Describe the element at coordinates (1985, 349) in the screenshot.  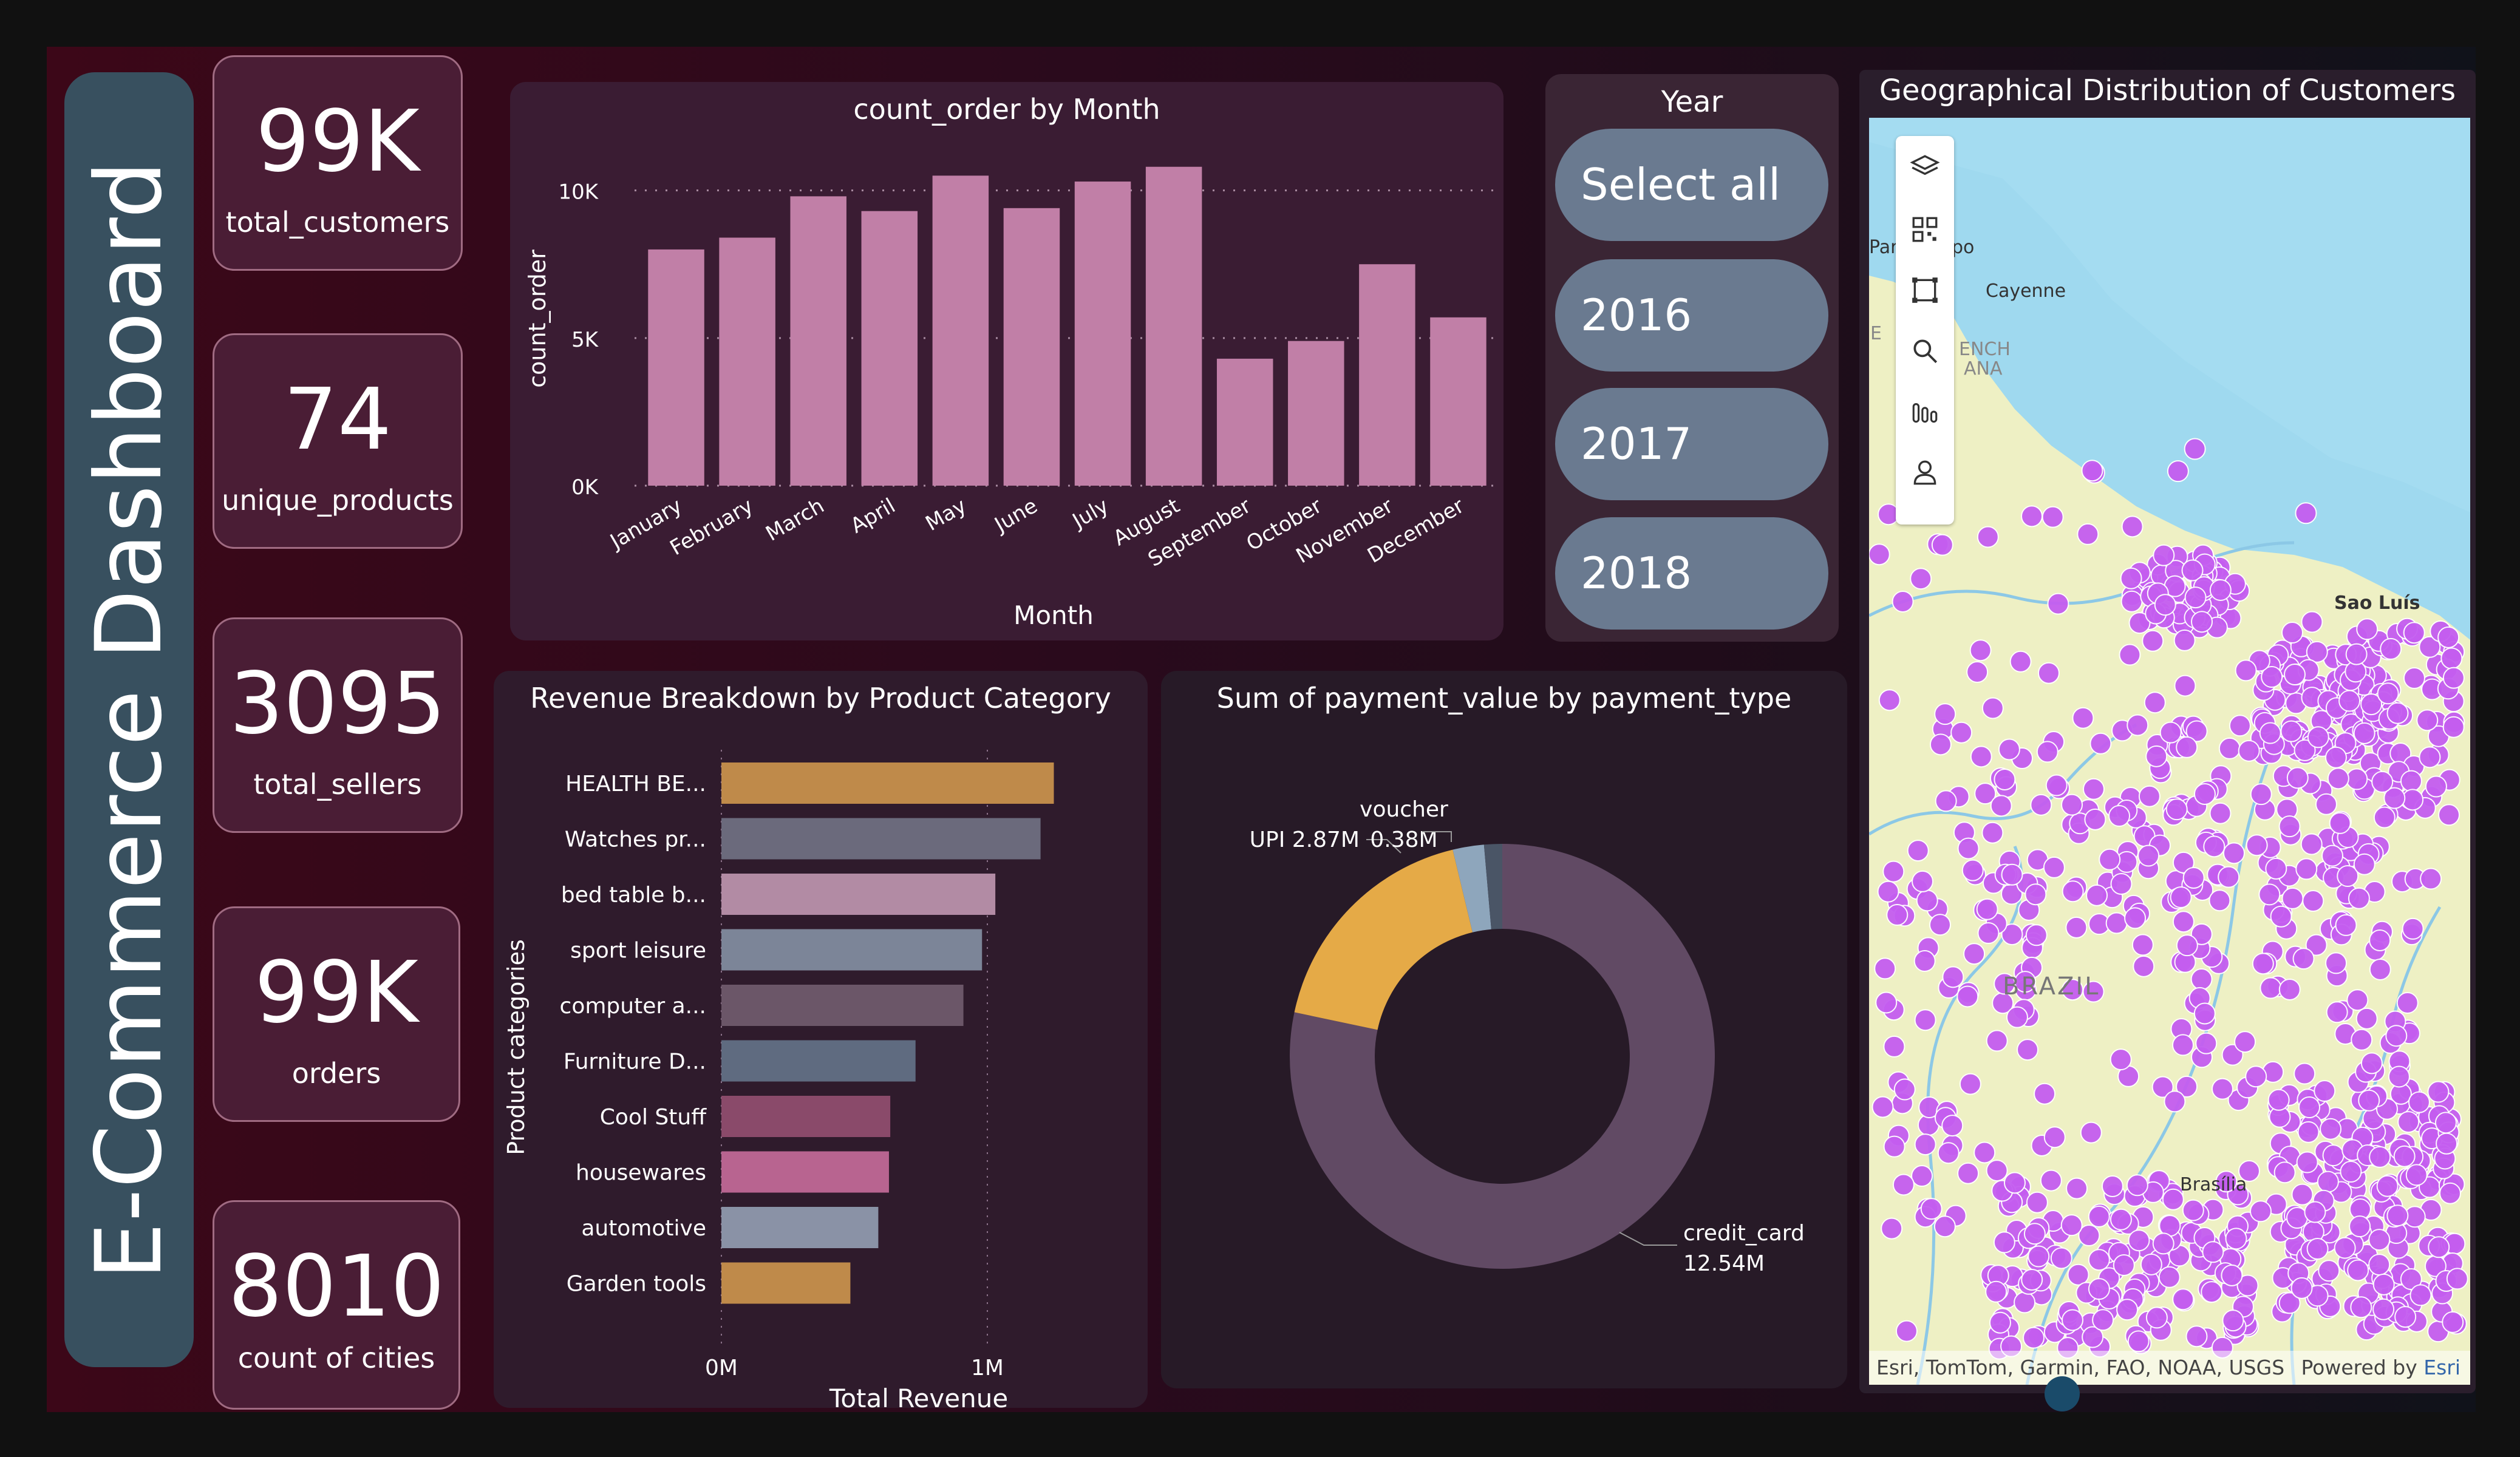
I see `map-label-ench: ENCH` at that location.